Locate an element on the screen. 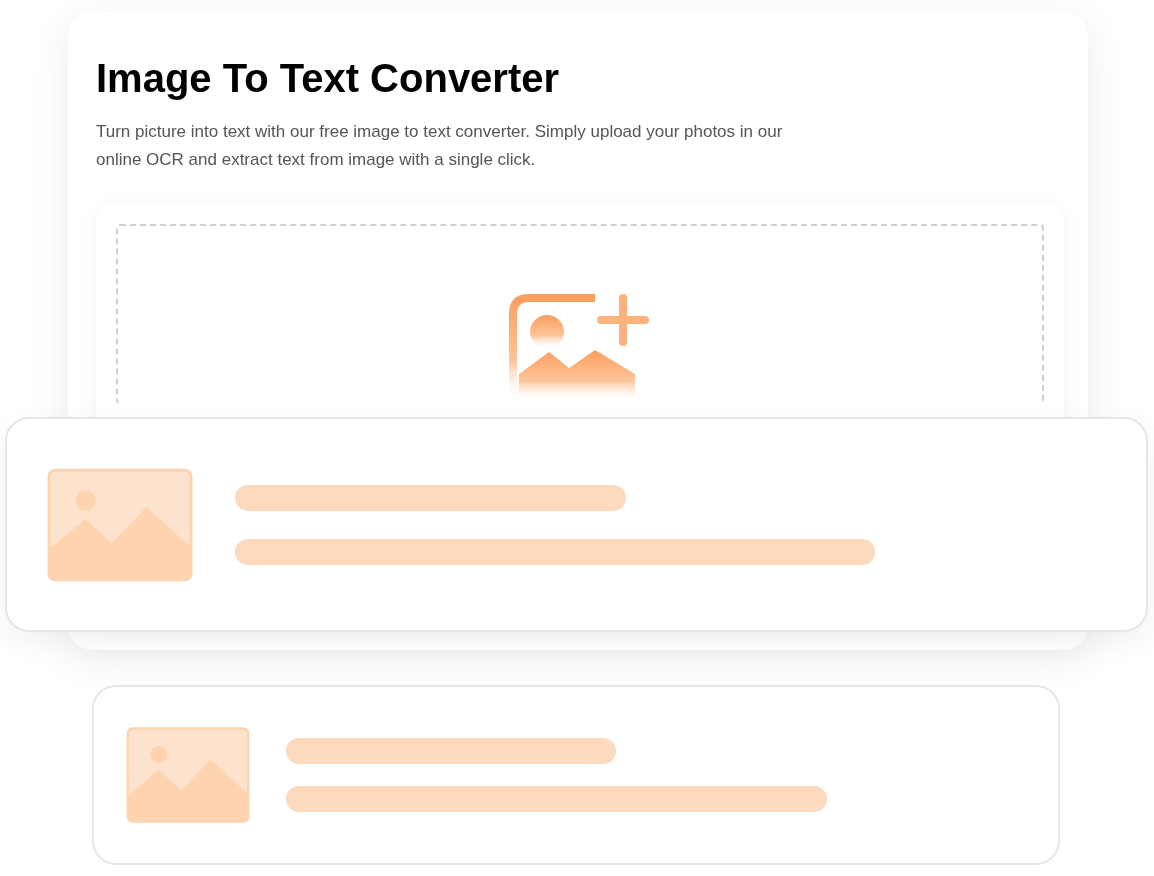 This screenshot has height=876, width=1154. page-title: Image To Text Converter is located at coordinates (328, 78).